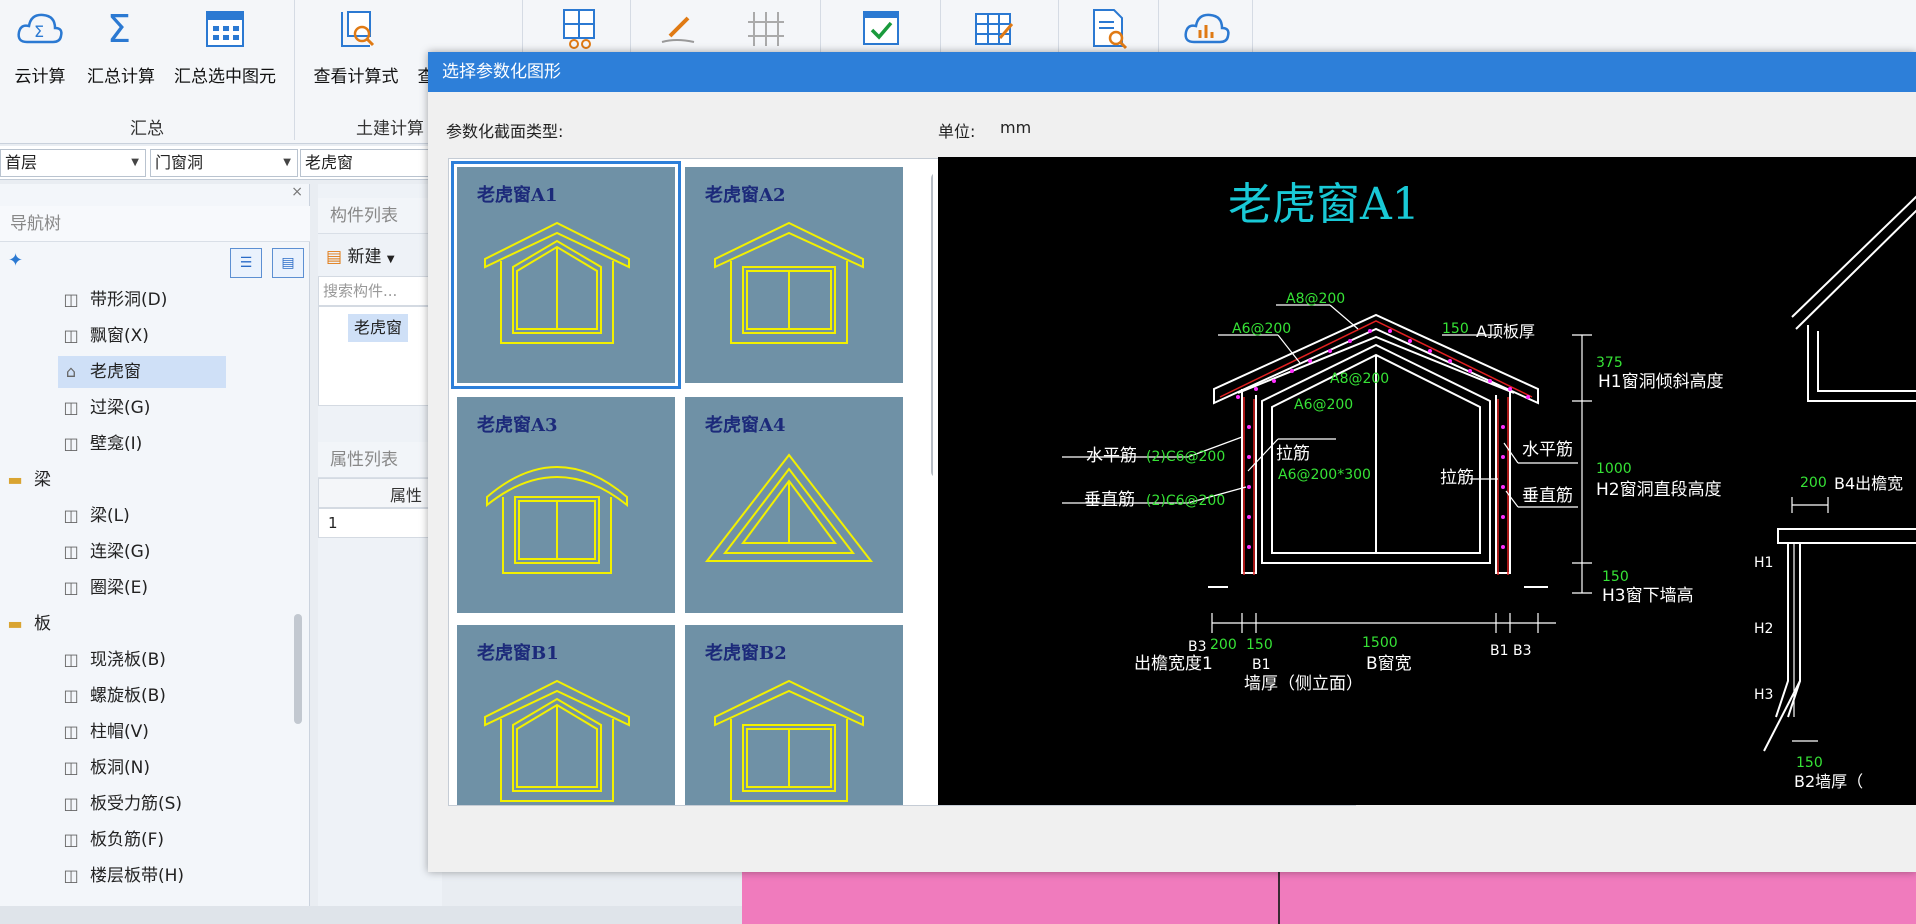  What do you see at coordinates (71, 875) in the screenshot?
I see `slab-strip-icon: ◫` at bounding box center [71, 875].